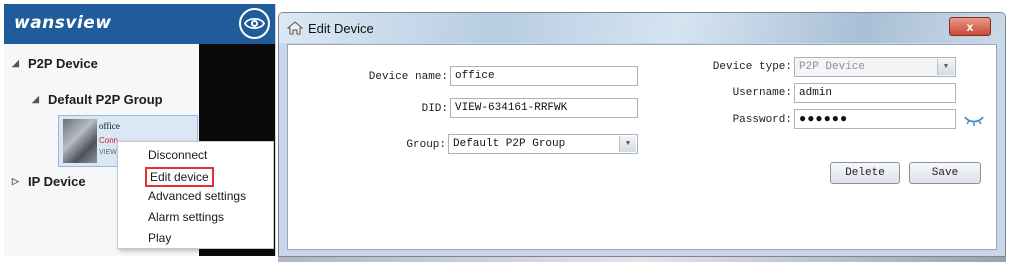 Image resolution: width=1024 pixels, height=275 pixels. I want to click on dialog-titlebar: Edit Device x, so click(642, 28).